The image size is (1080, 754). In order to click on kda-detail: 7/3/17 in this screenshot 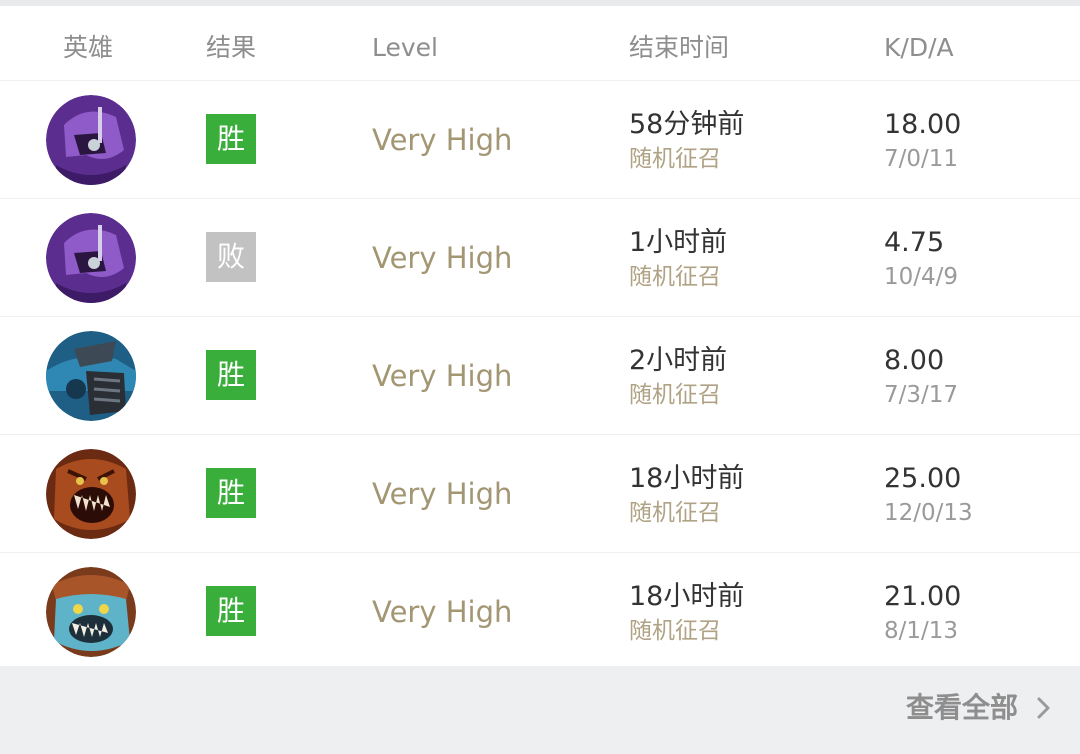, I will do `click(921, 395)`.